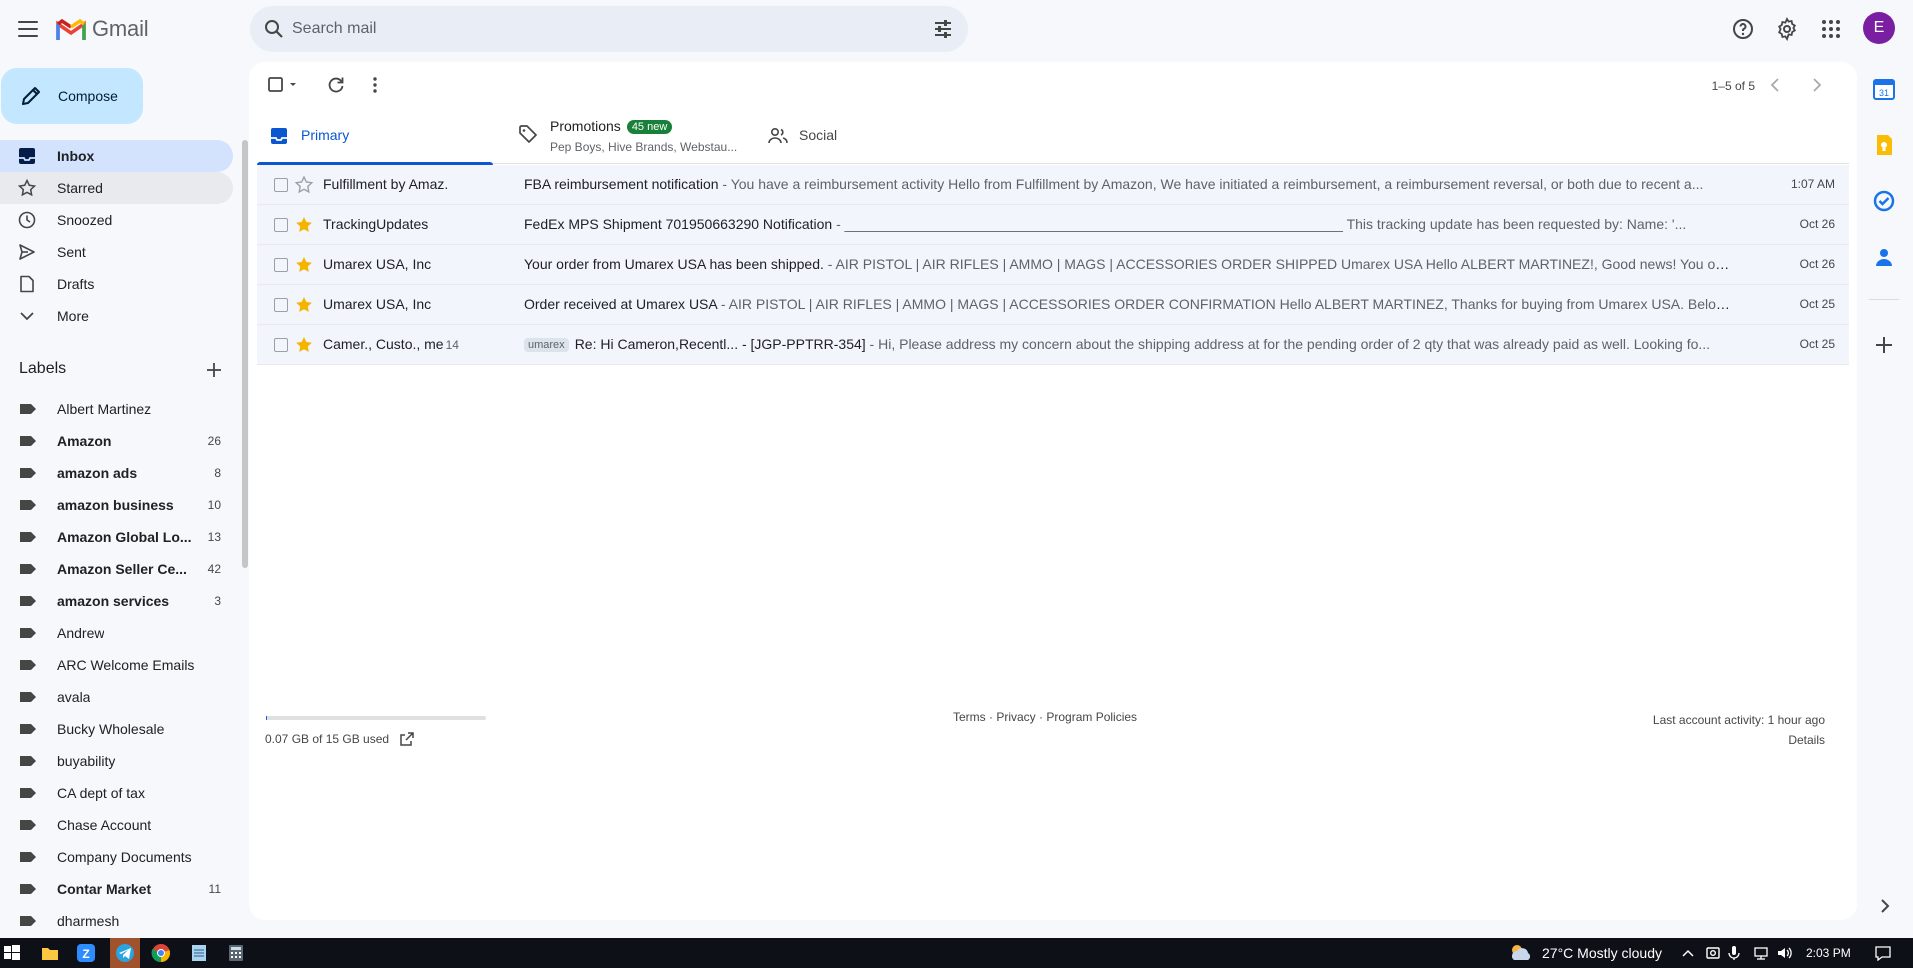  Describe the element at coordinates (1733, 86) in the screenshot. I see `pagination-count: 1–5 of 5` at that location.